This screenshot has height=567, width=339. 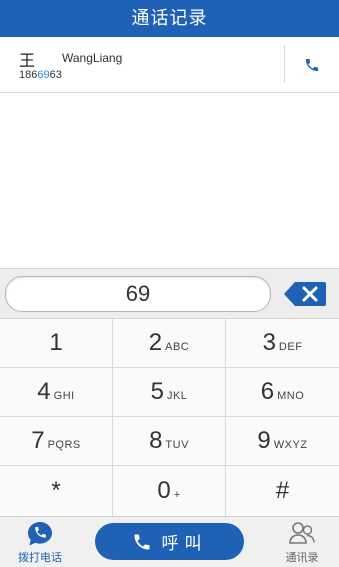 What do you see at coordinates (44, 391) in the screenshot?
I see `key-digit: 4` at bounding box center [44, 391].